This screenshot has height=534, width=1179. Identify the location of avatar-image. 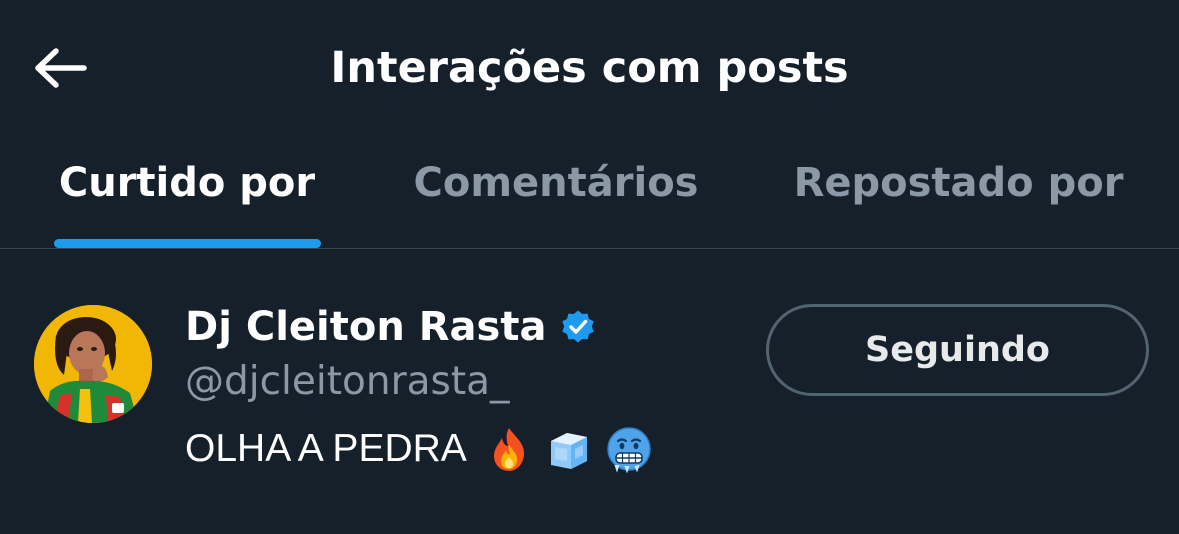
(93, 364).